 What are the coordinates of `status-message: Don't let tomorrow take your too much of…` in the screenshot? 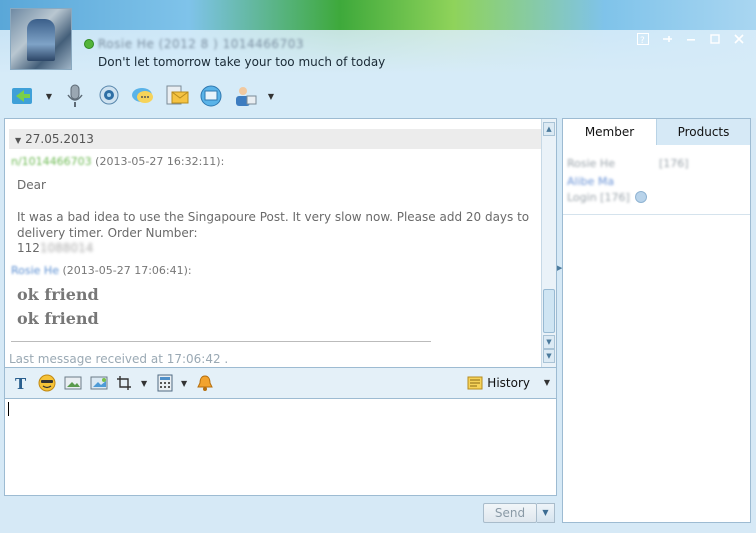 It's located at (242, 62).